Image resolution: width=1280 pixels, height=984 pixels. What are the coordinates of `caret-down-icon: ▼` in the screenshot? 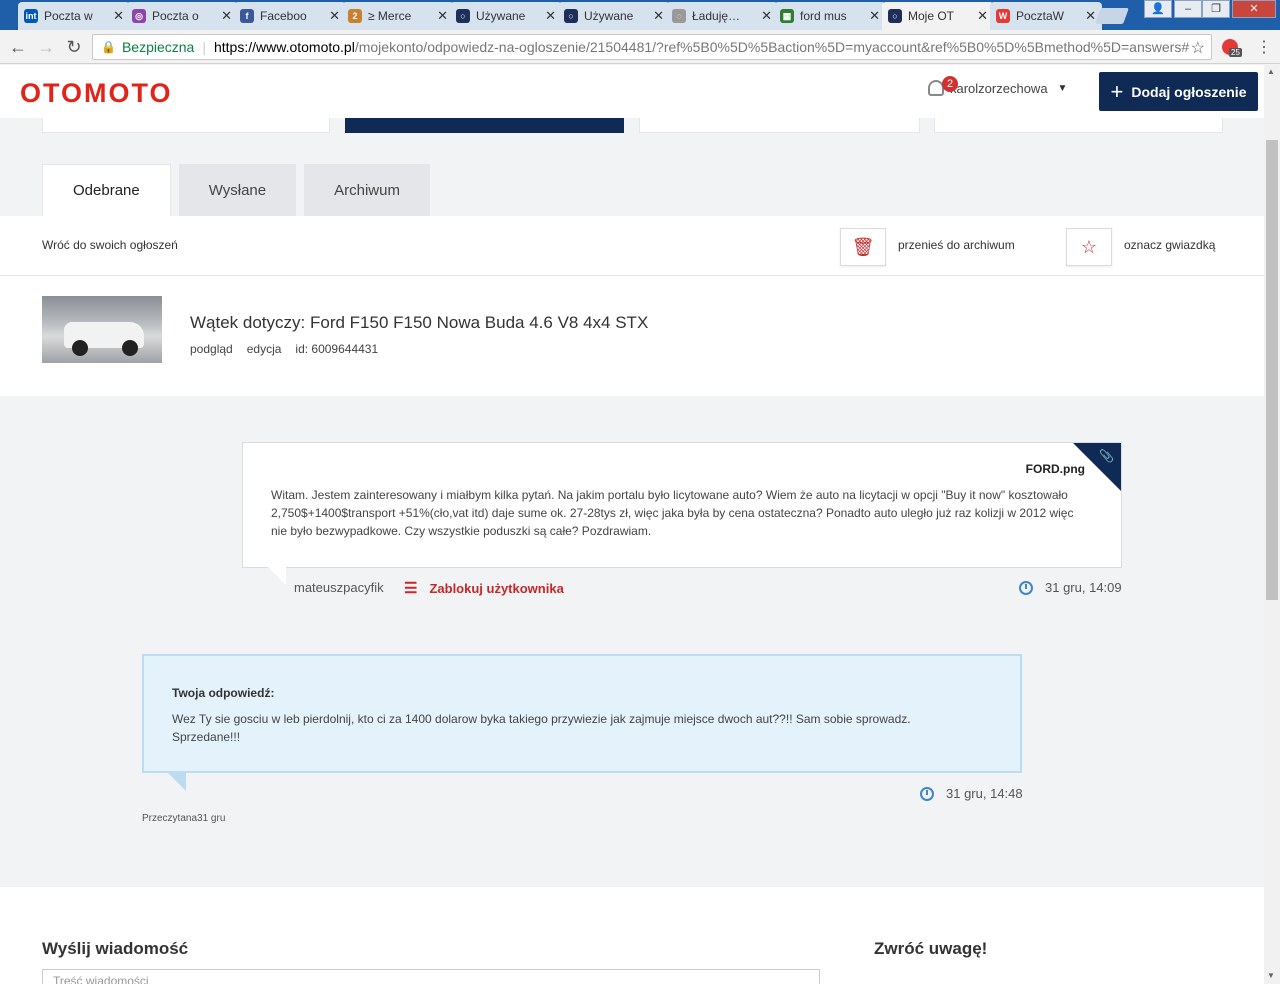 It's located at (1062, 88).